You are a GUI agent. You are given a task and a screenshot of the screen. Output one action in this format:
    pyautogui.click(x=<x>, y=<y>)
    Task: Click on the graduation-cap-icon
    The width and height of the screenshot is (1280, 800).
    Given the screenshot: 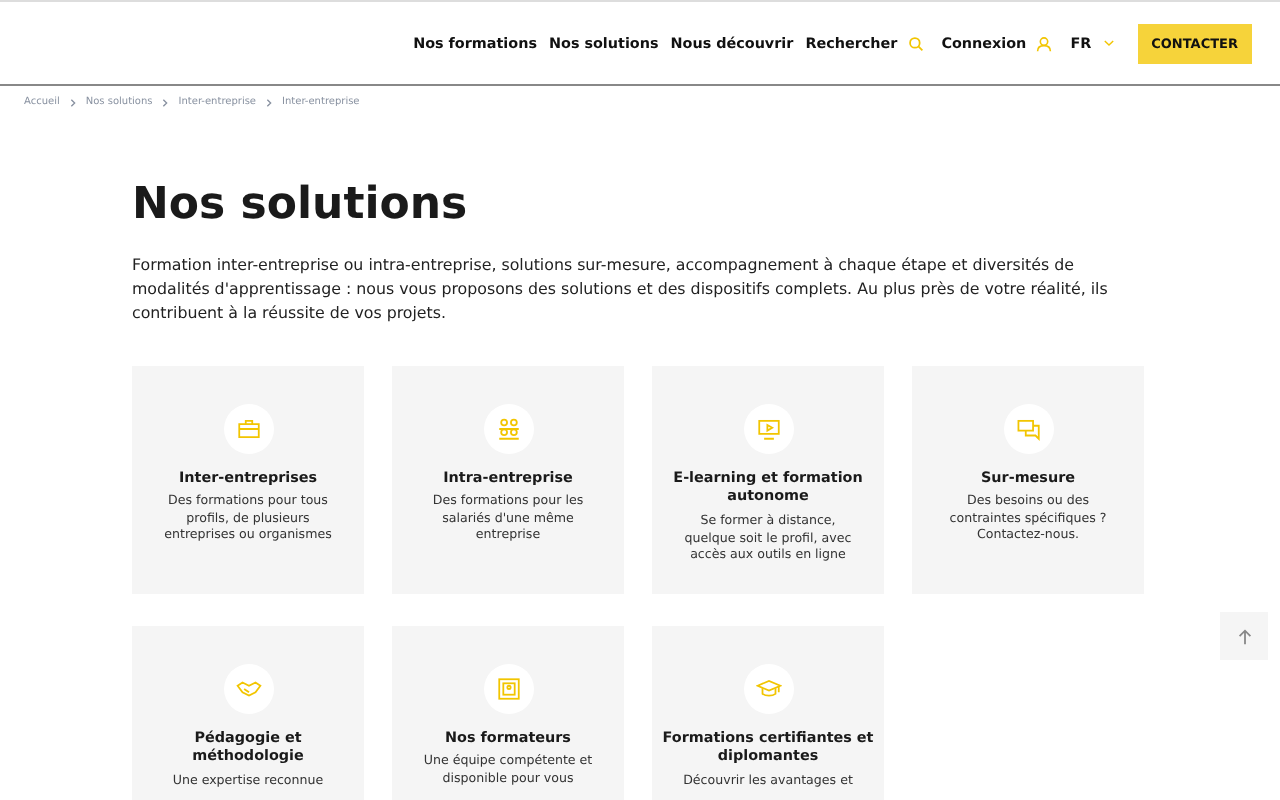 What is the action you would take?
    pyautogui.click(x=768, y=688)
    